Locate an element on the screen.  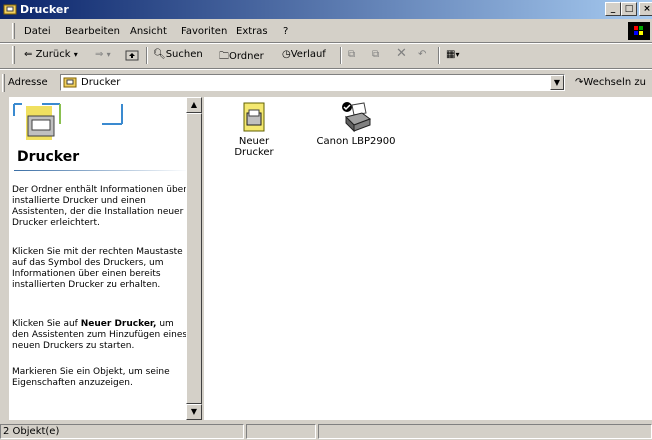
back-button: ⇐ Zurück ▾ is located at coordinates (51, 54).